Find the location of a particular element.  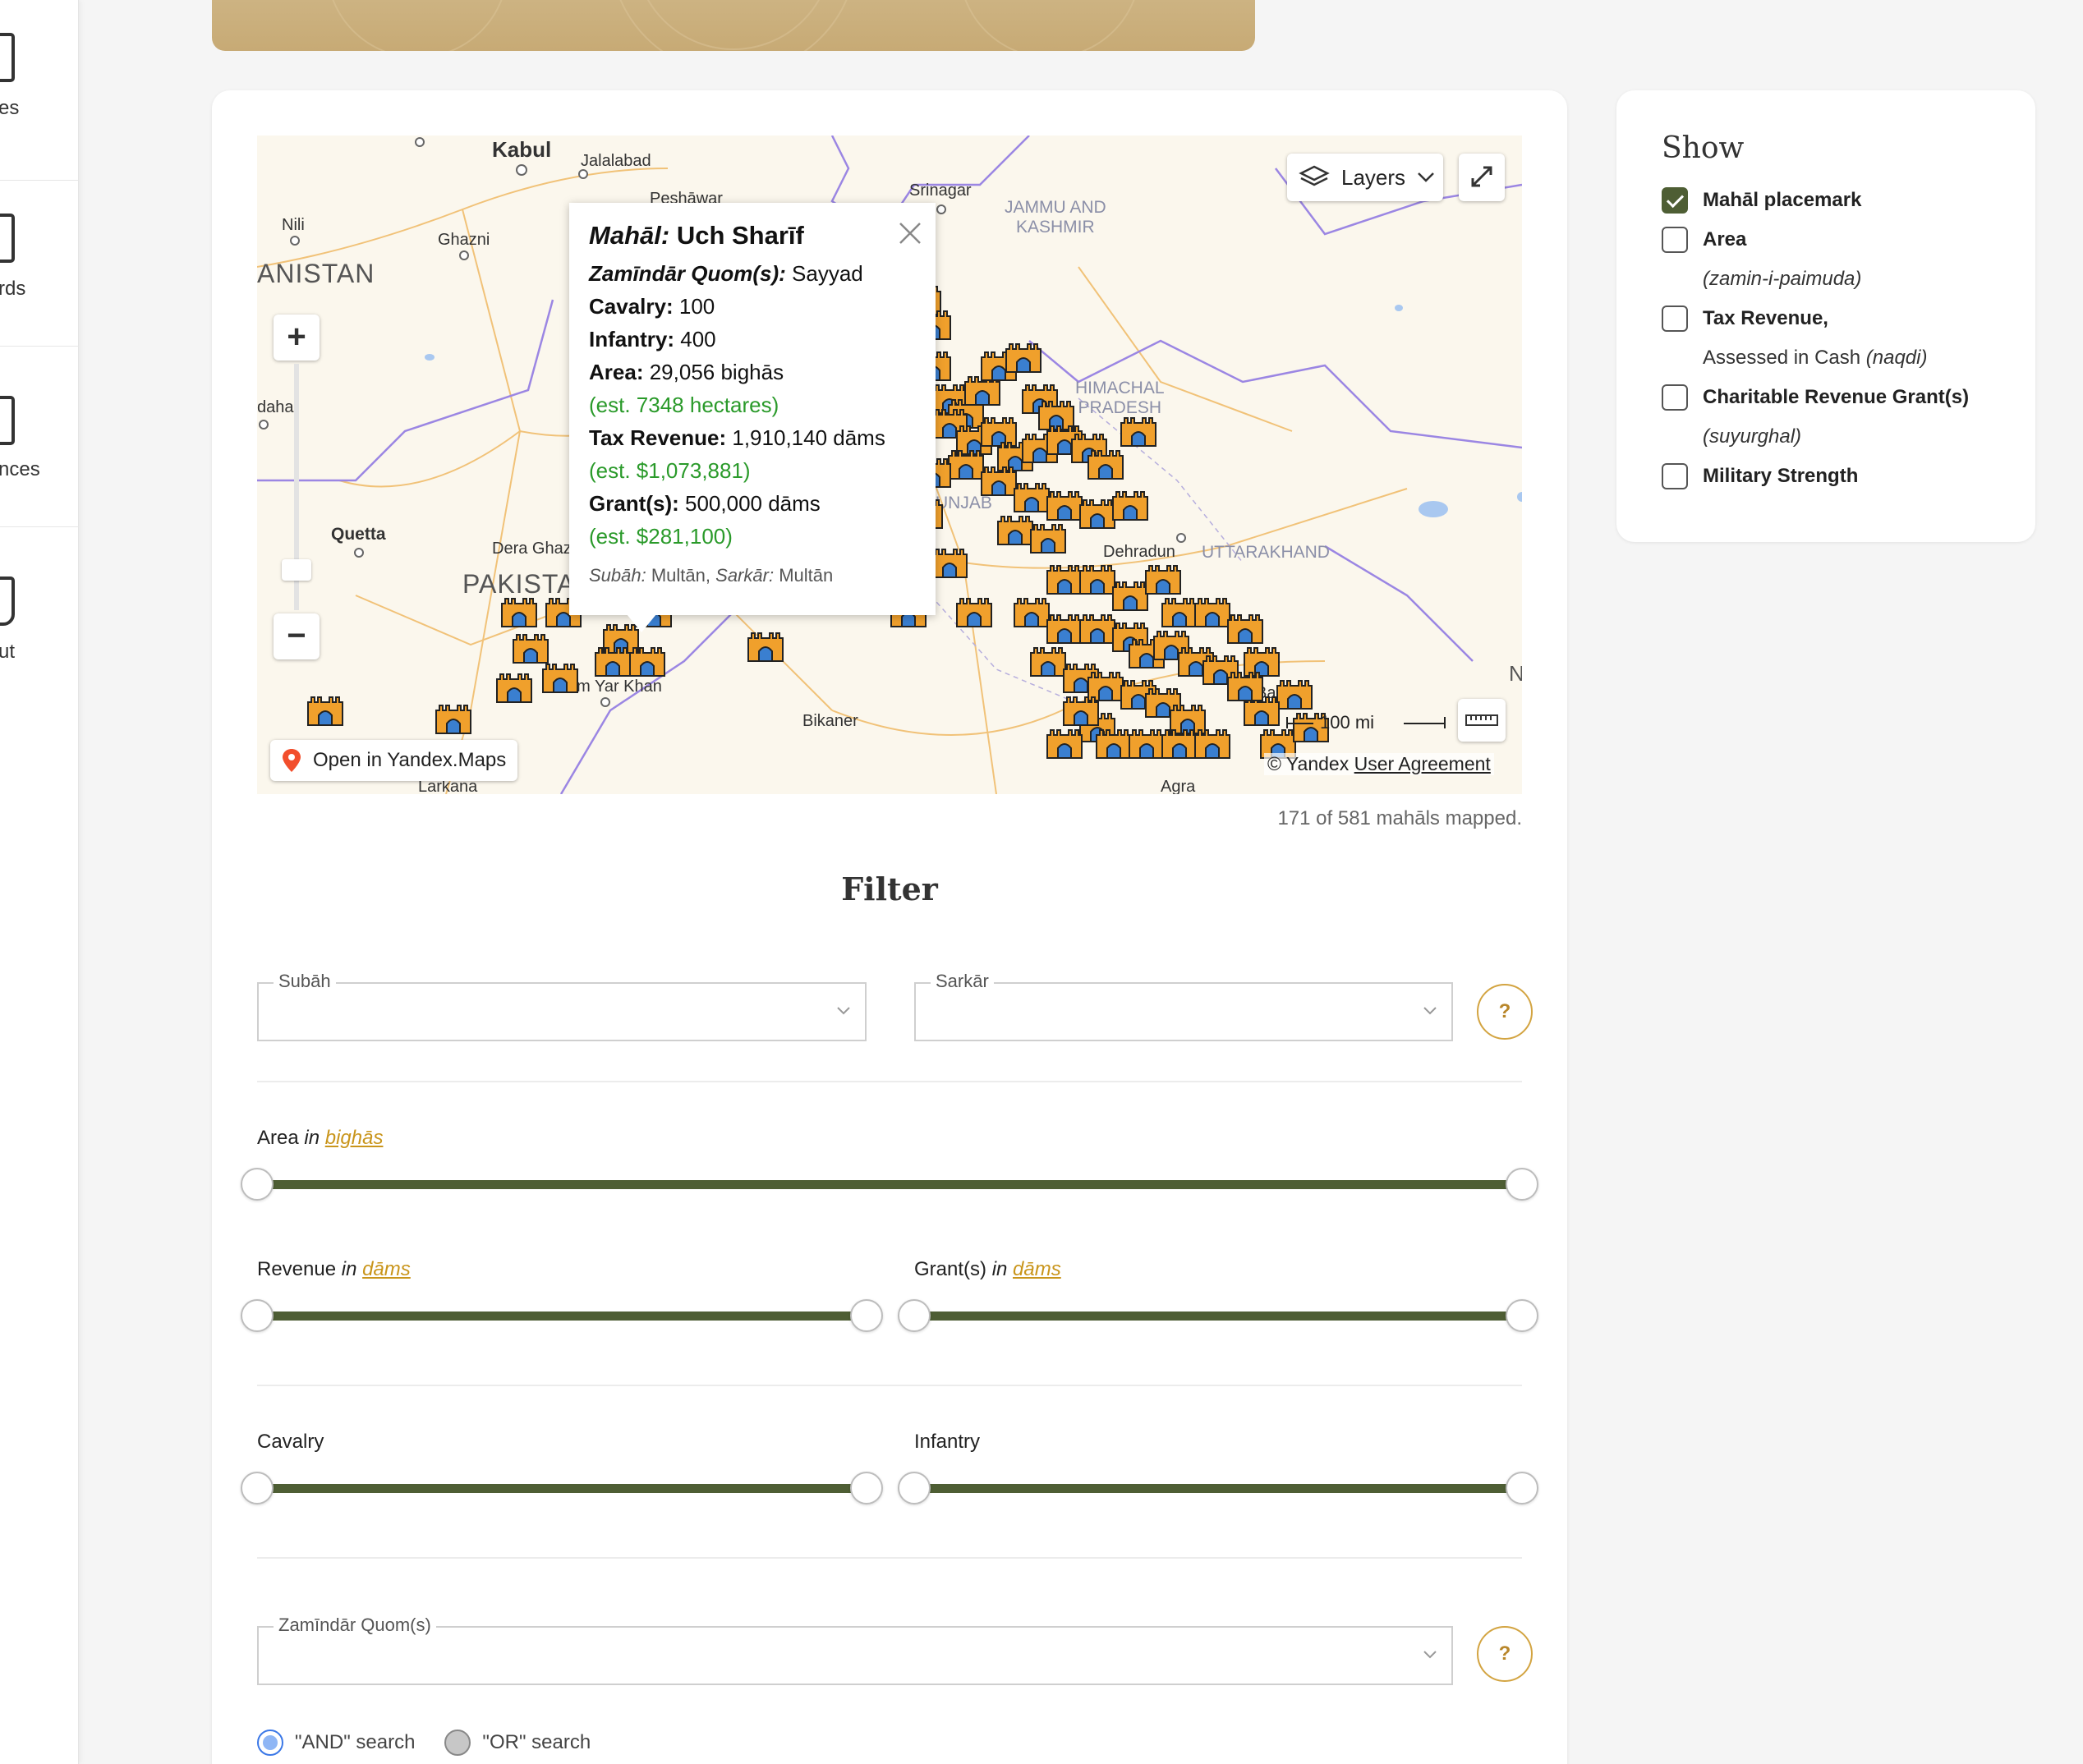

ruler-icon is located at coordinates (1481, 720).